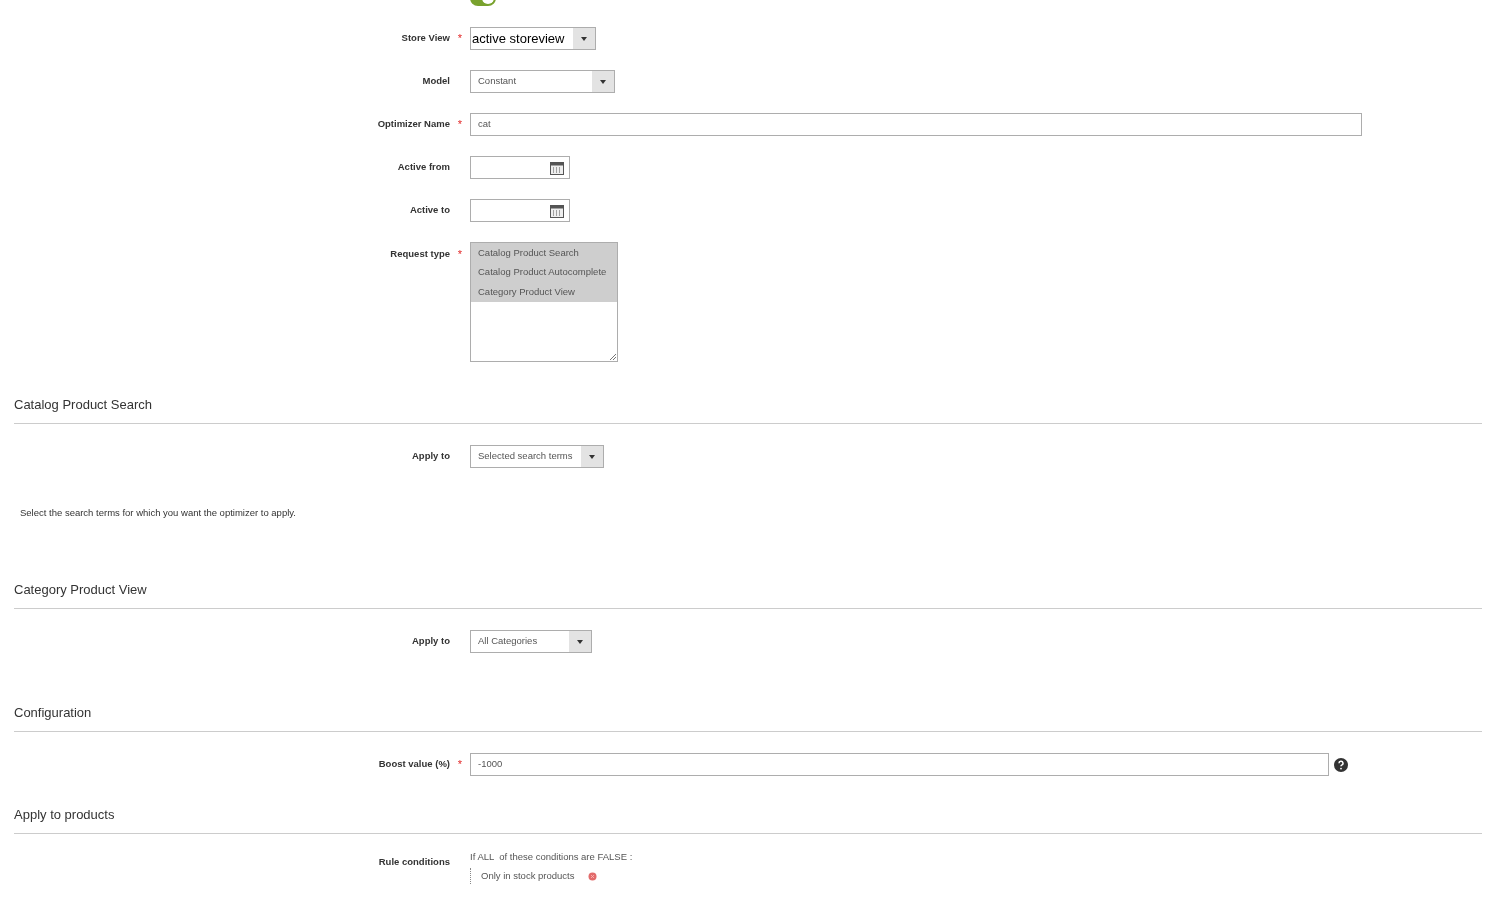 The image size is (1496, 898). Describe the element at coordinates (544, 272) in the screenshot. I see `list-option: Catalog Product Autocomplete` at that location.